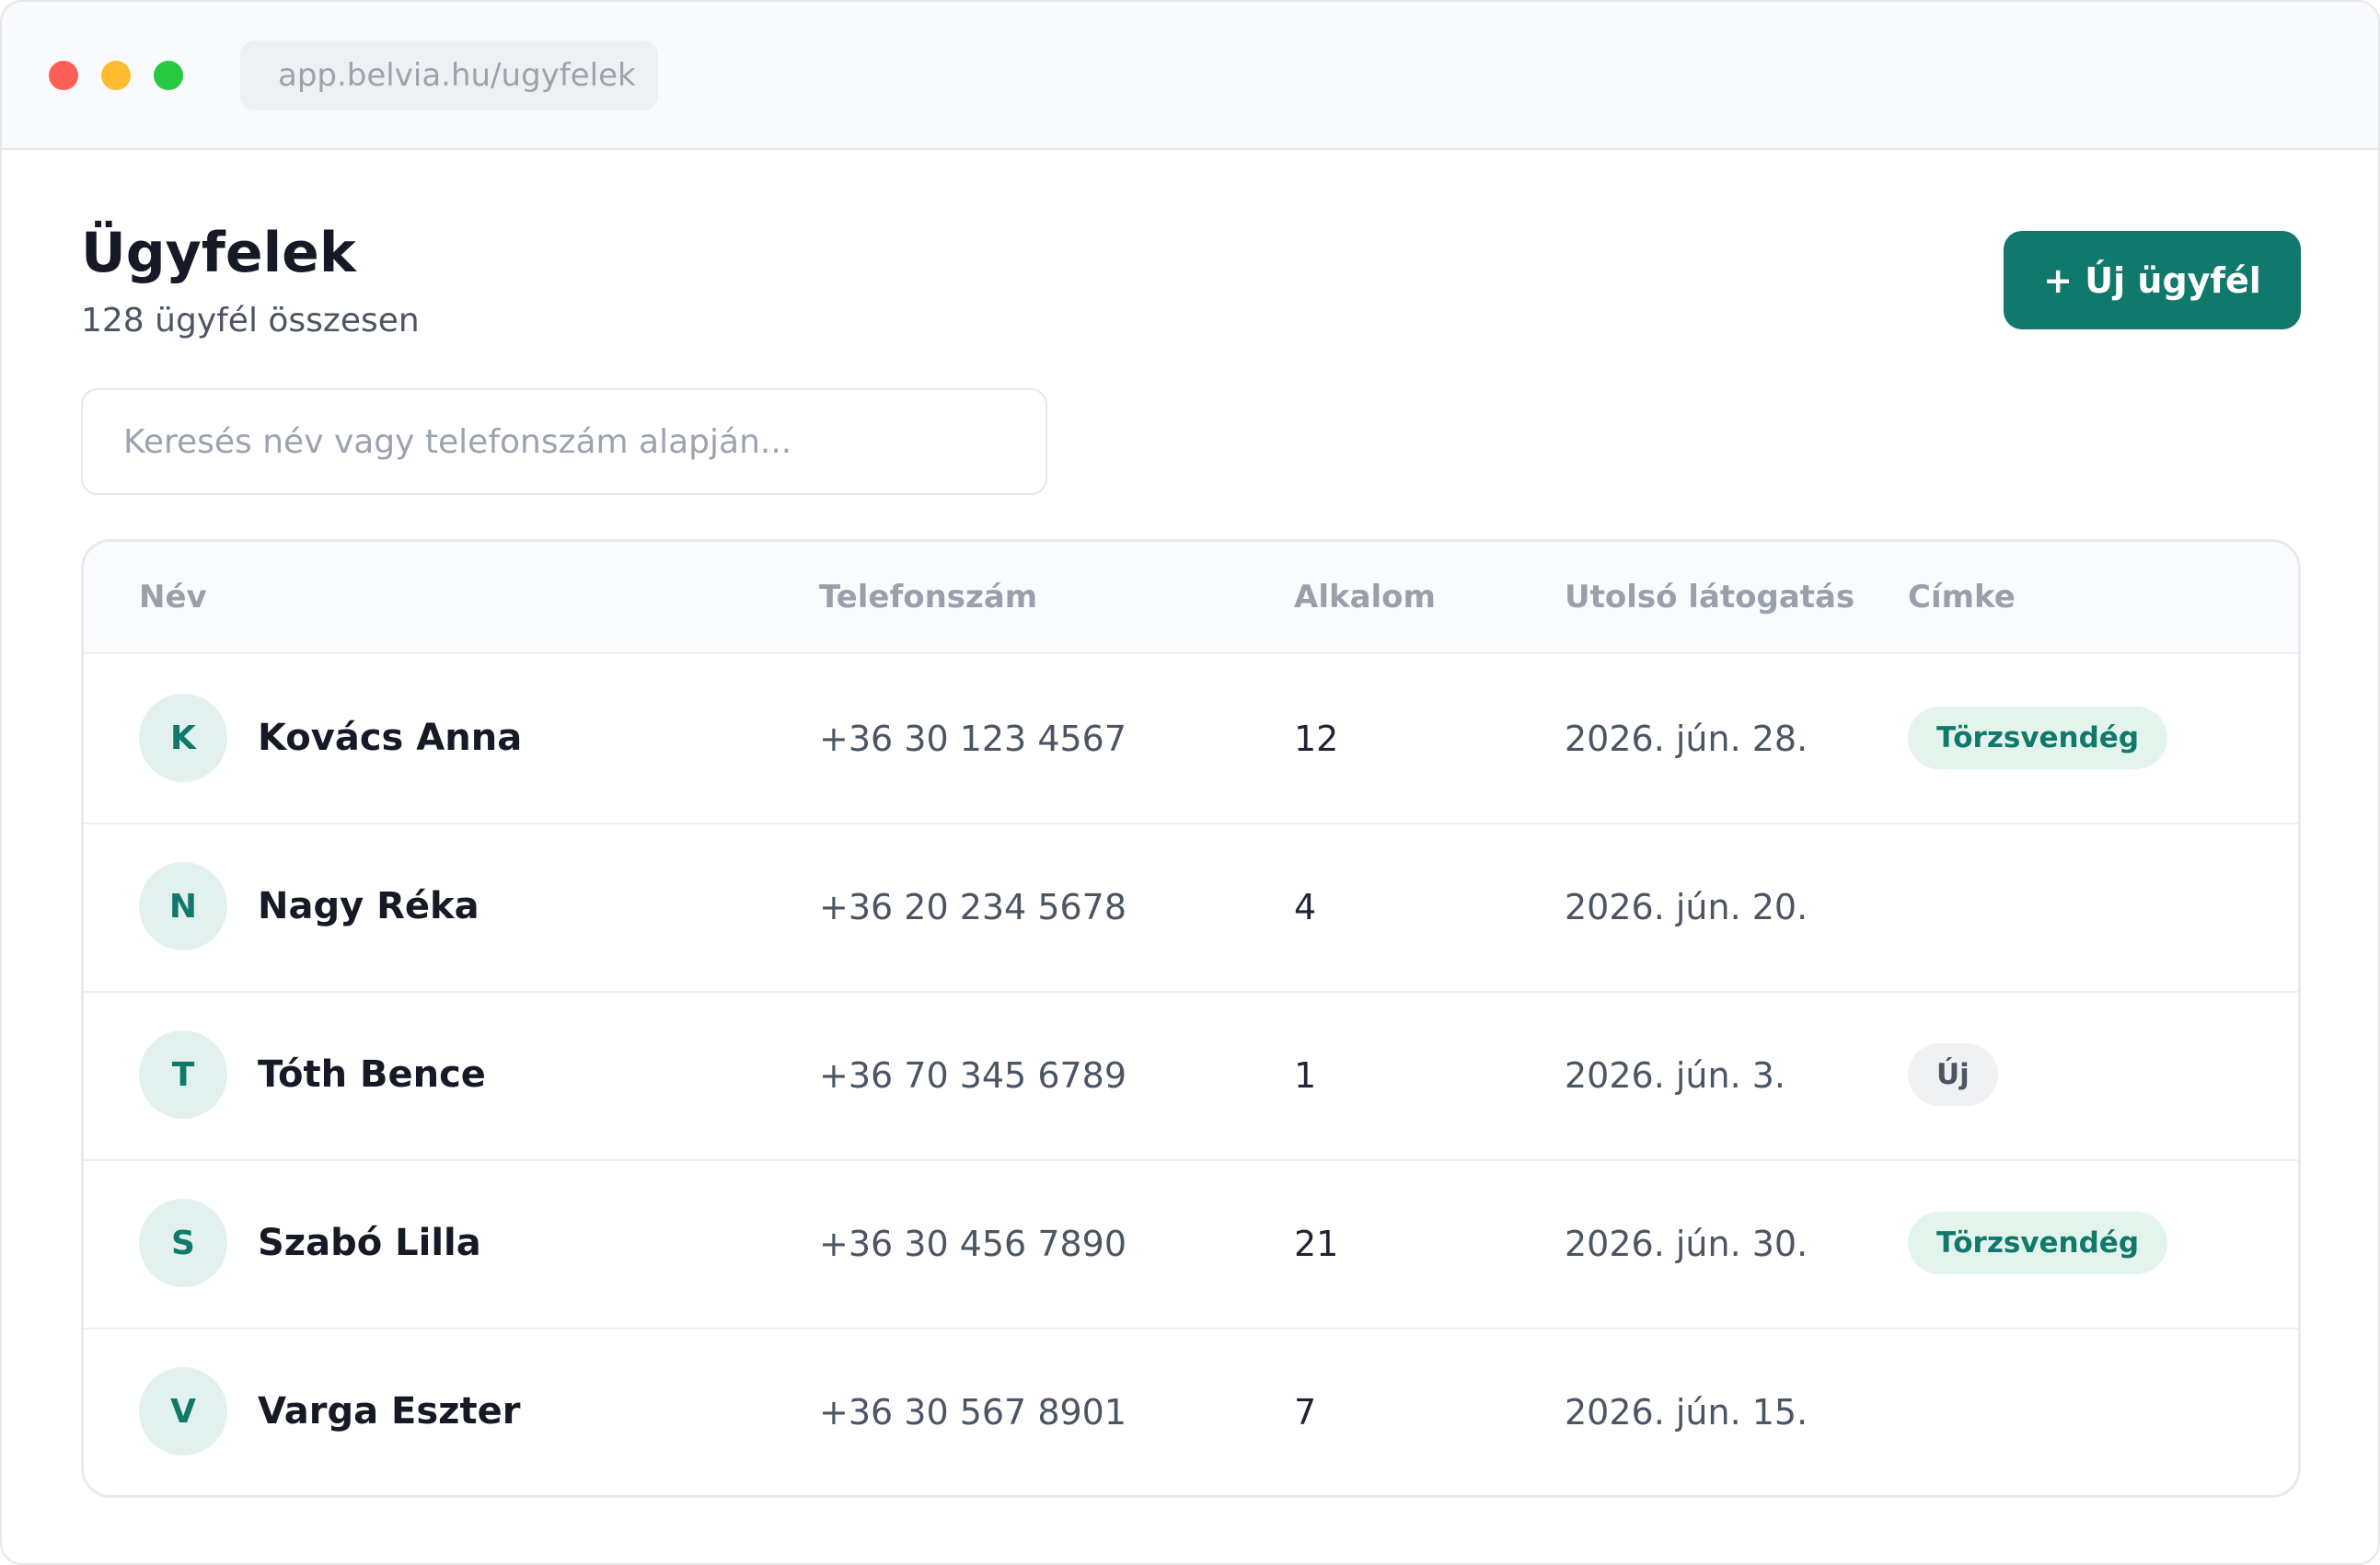 The image size is (2380, 1565). What do you see at coordinates (1686, 739) in the screenshot?
I see `customer-last-visit: 2026. jún. 28.` at bounding box center [1686, 739].